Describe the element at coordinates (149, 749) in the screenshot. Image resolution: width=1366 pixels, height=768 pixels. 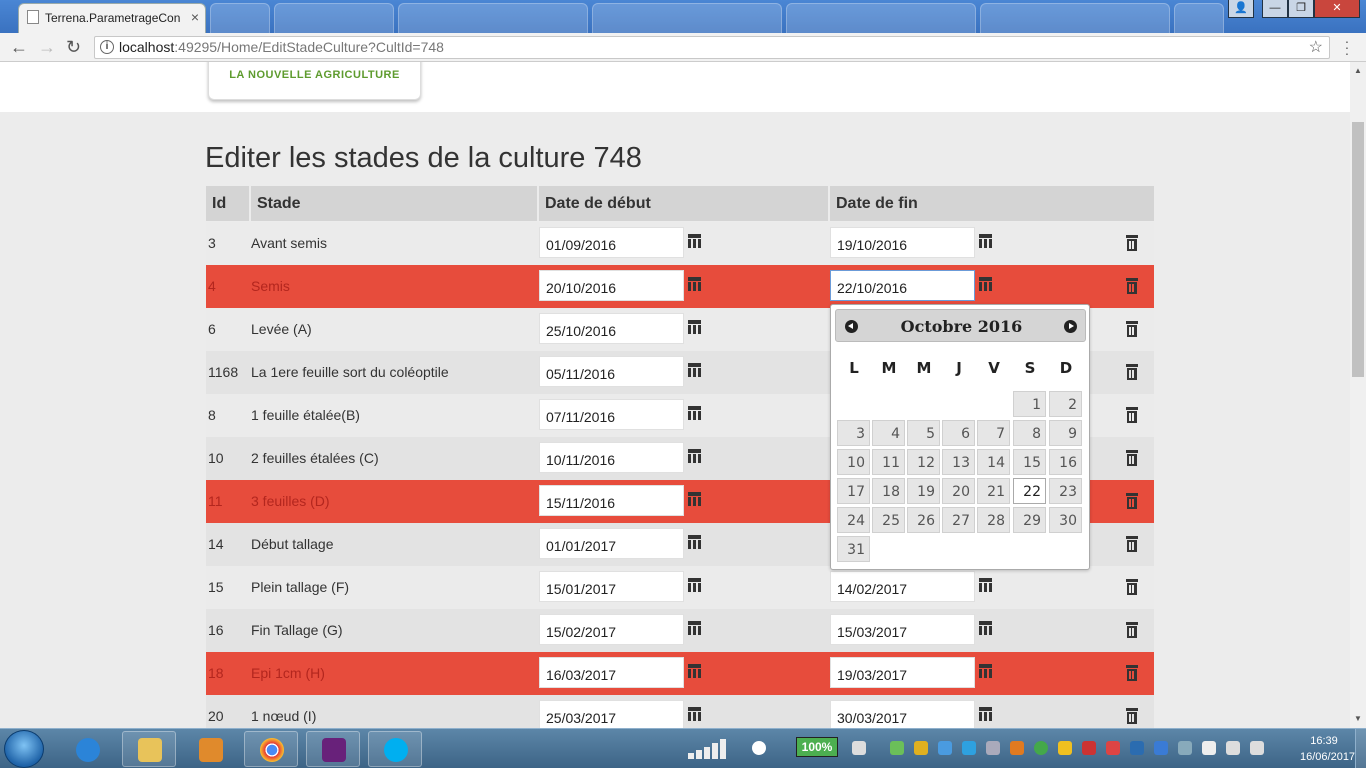
I see `taskbar-explorer` at that location.